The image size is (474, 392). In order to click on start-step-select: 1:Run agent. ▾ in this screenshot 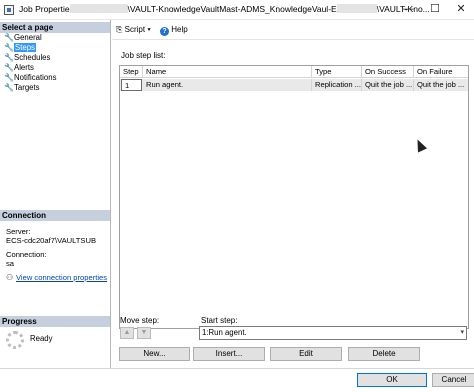, I will do `click(333, 333)`.